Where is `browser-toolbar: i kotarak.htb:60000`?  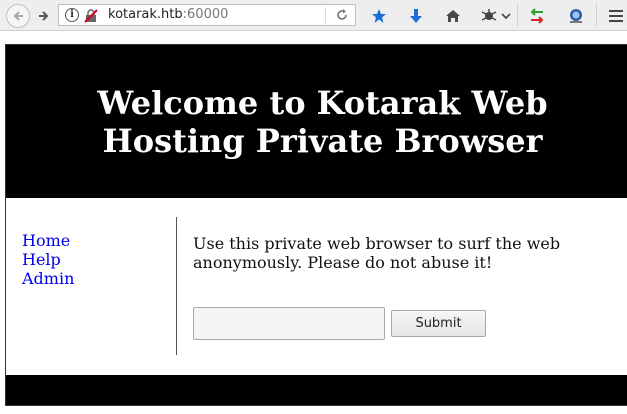
browser-toolbar: i kotarak.htb:60000 is located at coordinates (313, 15).